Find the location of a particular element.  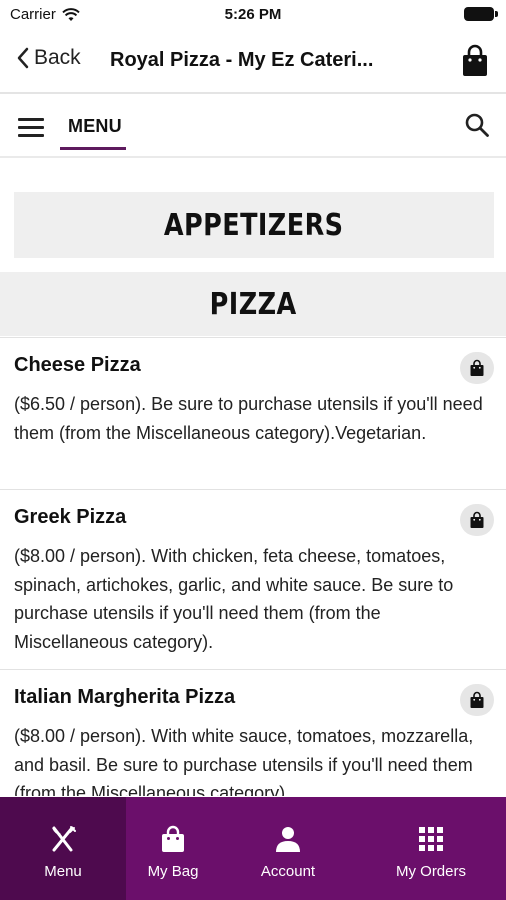

tab-menu-bottom: Menu is located at coordinates (63, 848).